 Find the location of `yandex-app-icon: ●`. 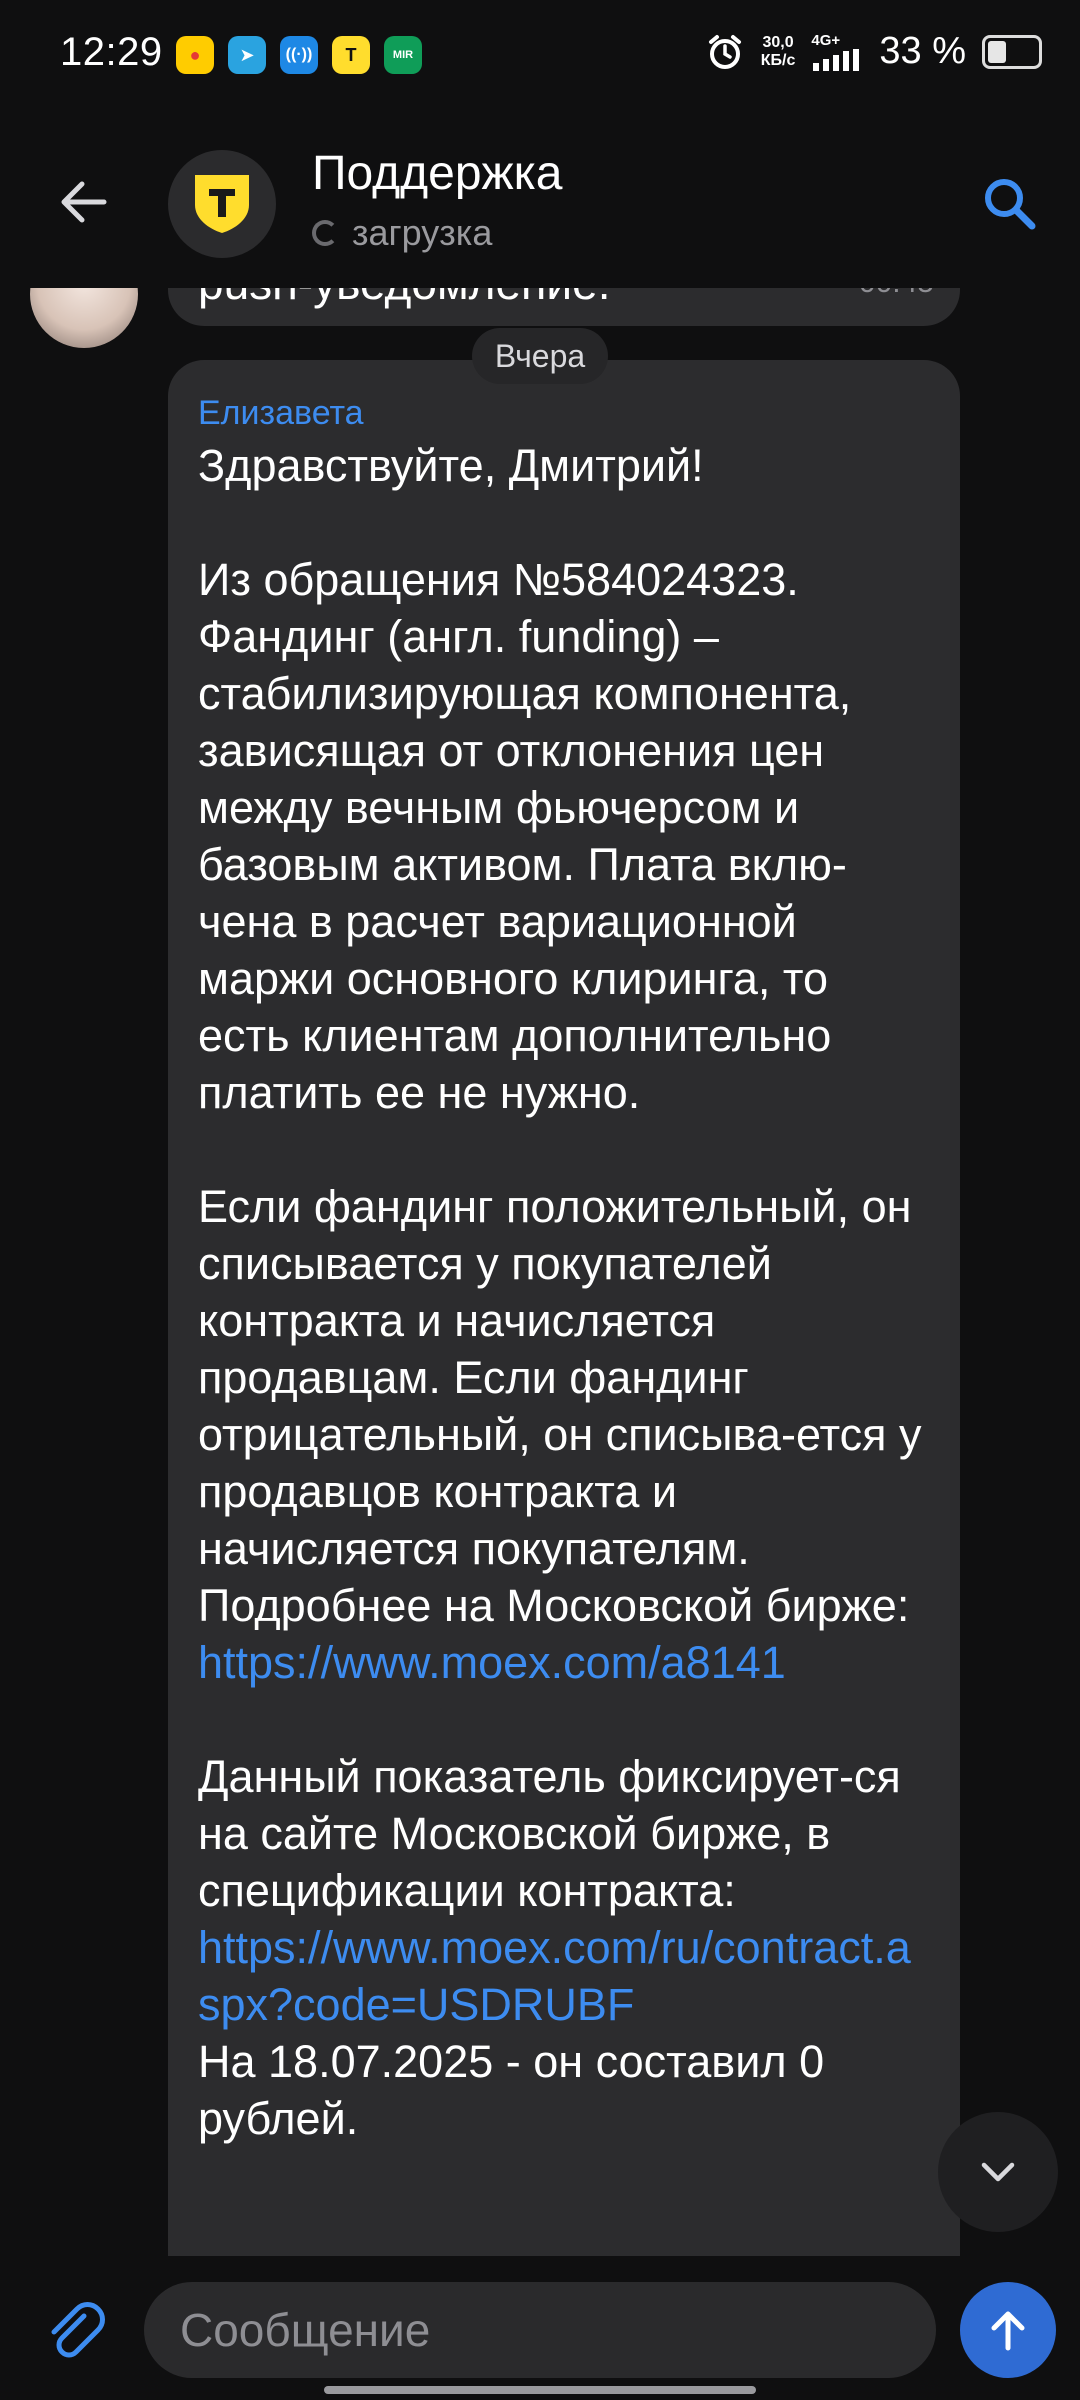

yandex-app-icon: ● is located at coordinates (195, 55).